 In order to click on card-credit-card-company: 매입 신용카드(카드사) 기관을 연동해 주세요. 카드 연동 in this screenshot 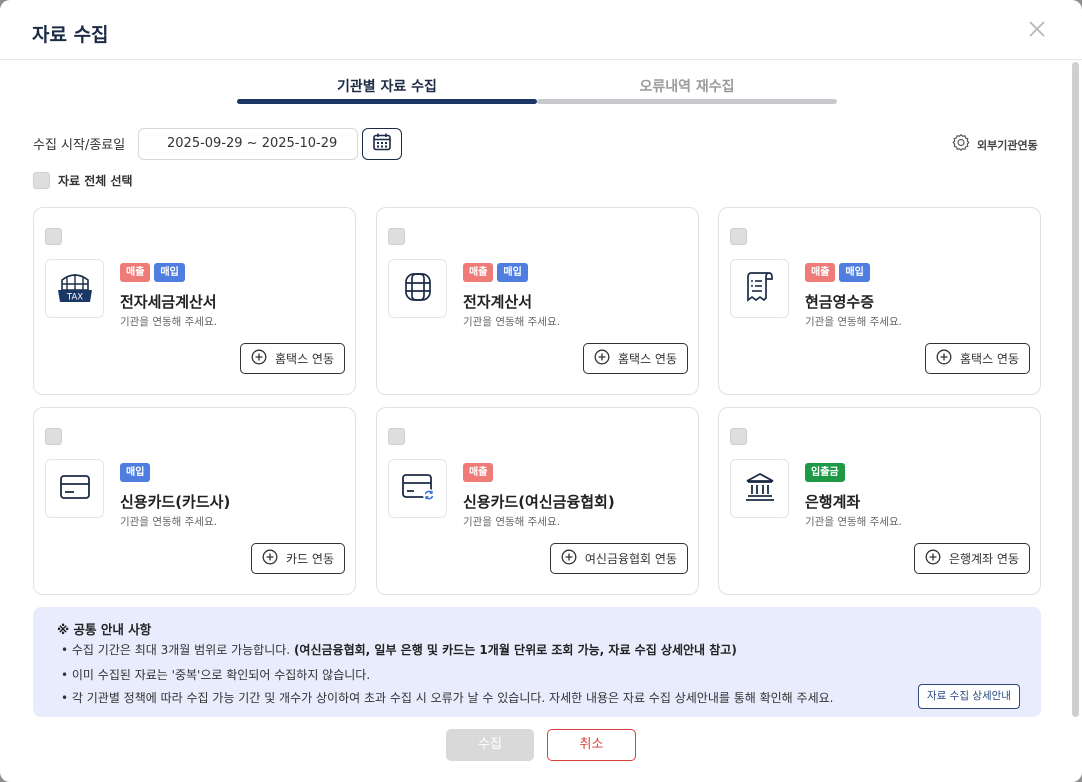, I will do `click(194, 501)`.